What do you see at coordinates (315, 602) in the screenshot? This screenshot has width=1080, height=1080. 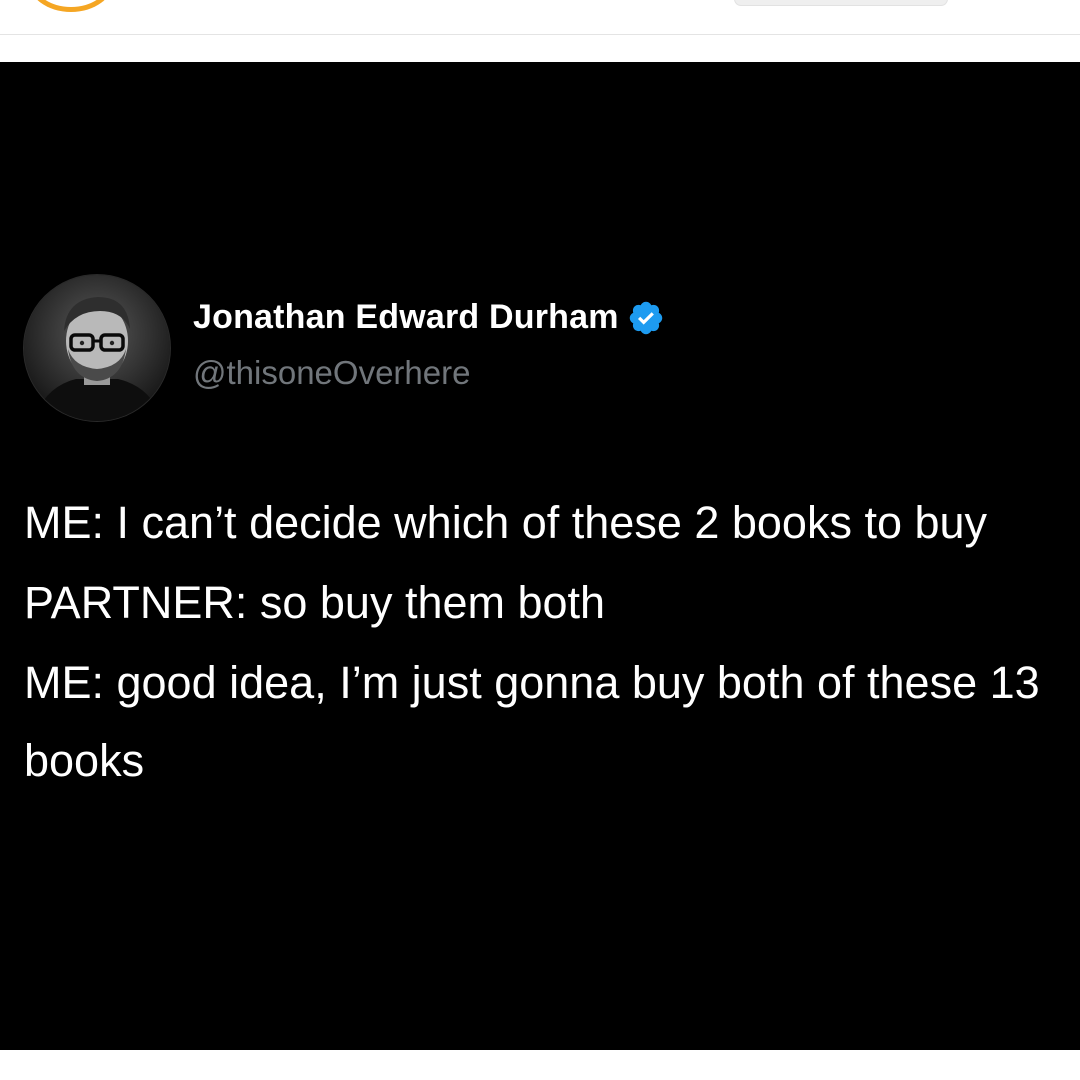 I see `tweet-paragraph: PARTNER: so buy them both` at bounding box center [315, 602].